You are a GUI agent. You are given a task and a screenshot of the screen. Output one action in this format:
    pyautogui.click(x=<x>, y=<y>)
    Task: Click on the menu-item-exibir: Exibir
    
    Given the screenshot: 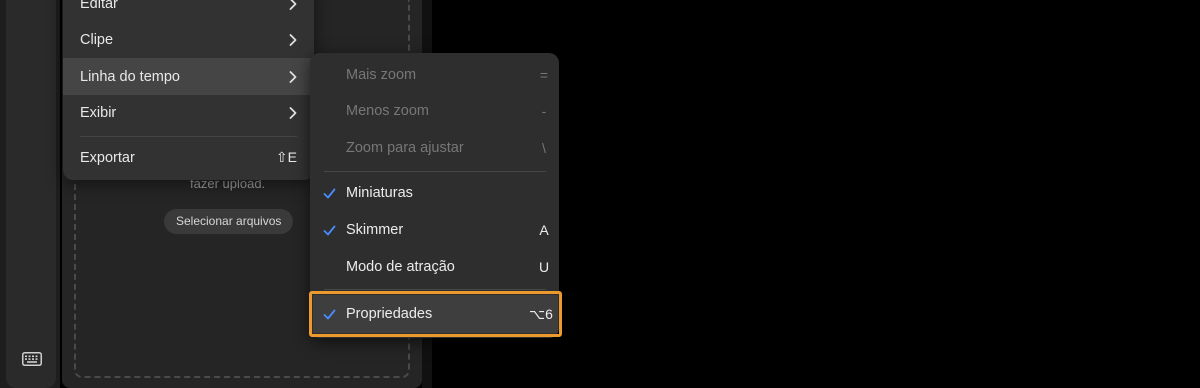 What is the action you would take?
    pyautogui.click(x=188, y=112)
    